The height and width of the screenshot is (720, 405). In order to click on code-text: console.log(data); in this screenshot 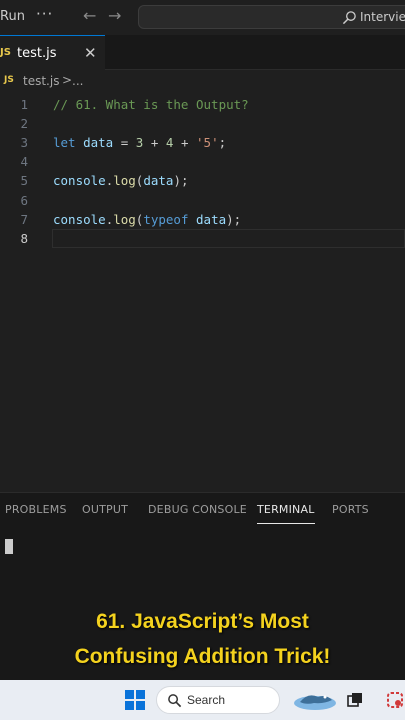, I will do `click(121, 180)`.